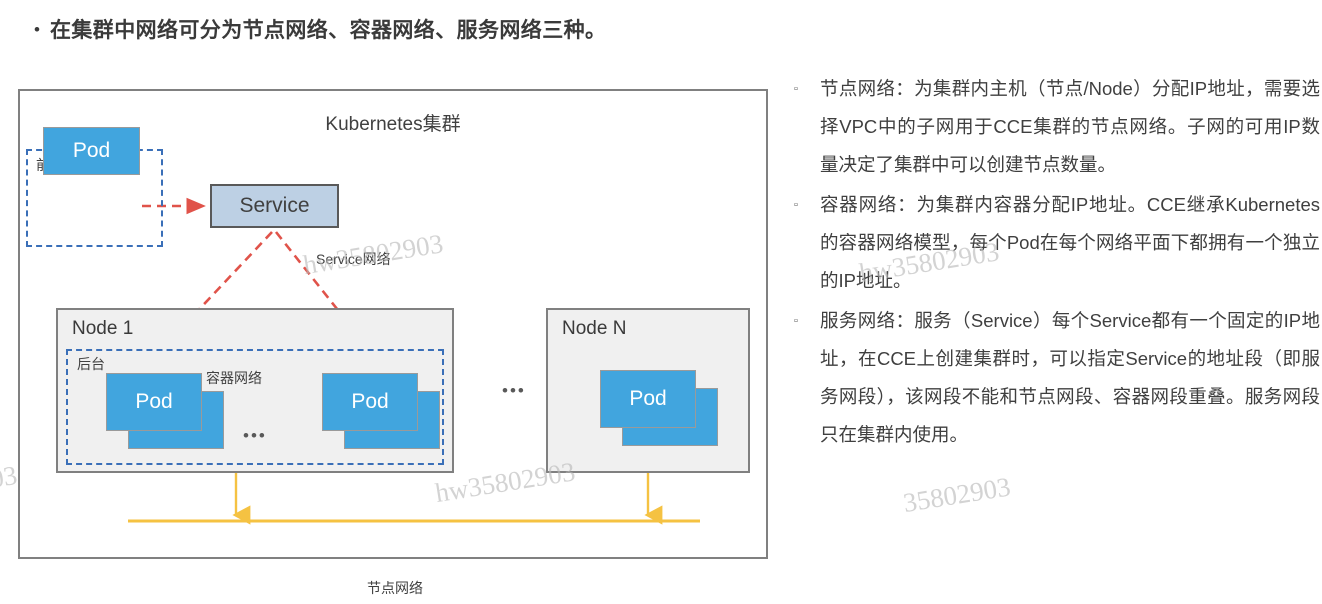  I want to click on headline-bullet-line: • 在集群中网络可分为节点网络、容器网络、服务网络三种。, so click(395, 29).